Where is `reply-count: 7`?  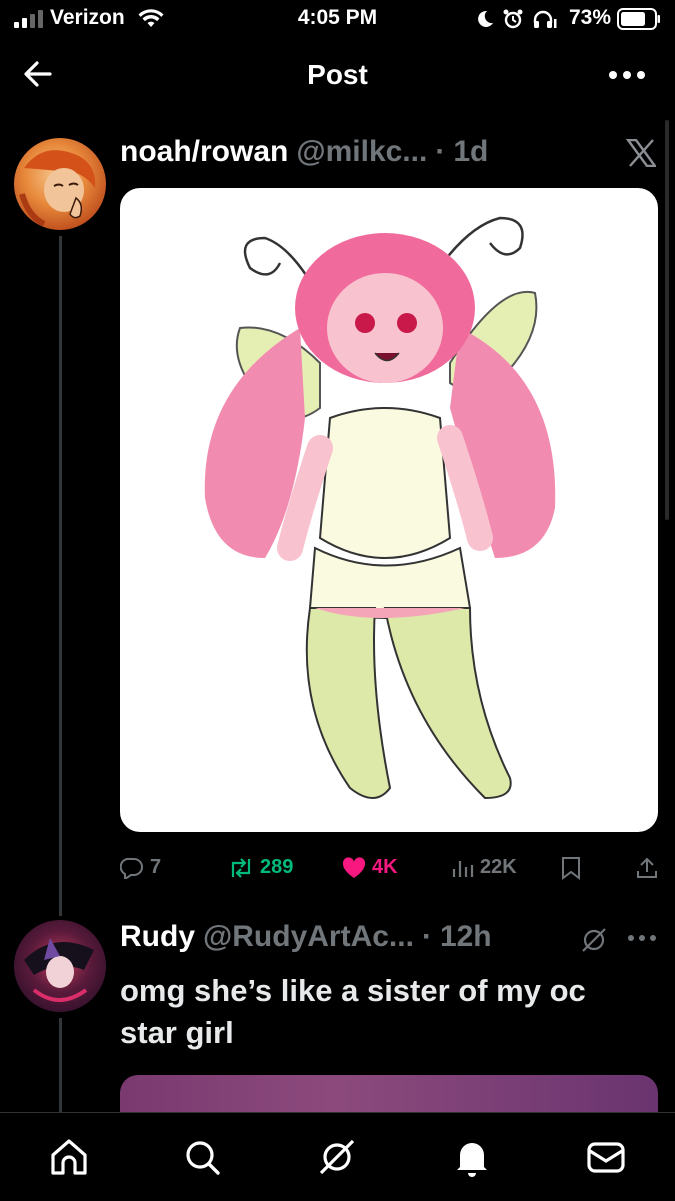
reply-count: 7 is located at coordinates (156, 867).